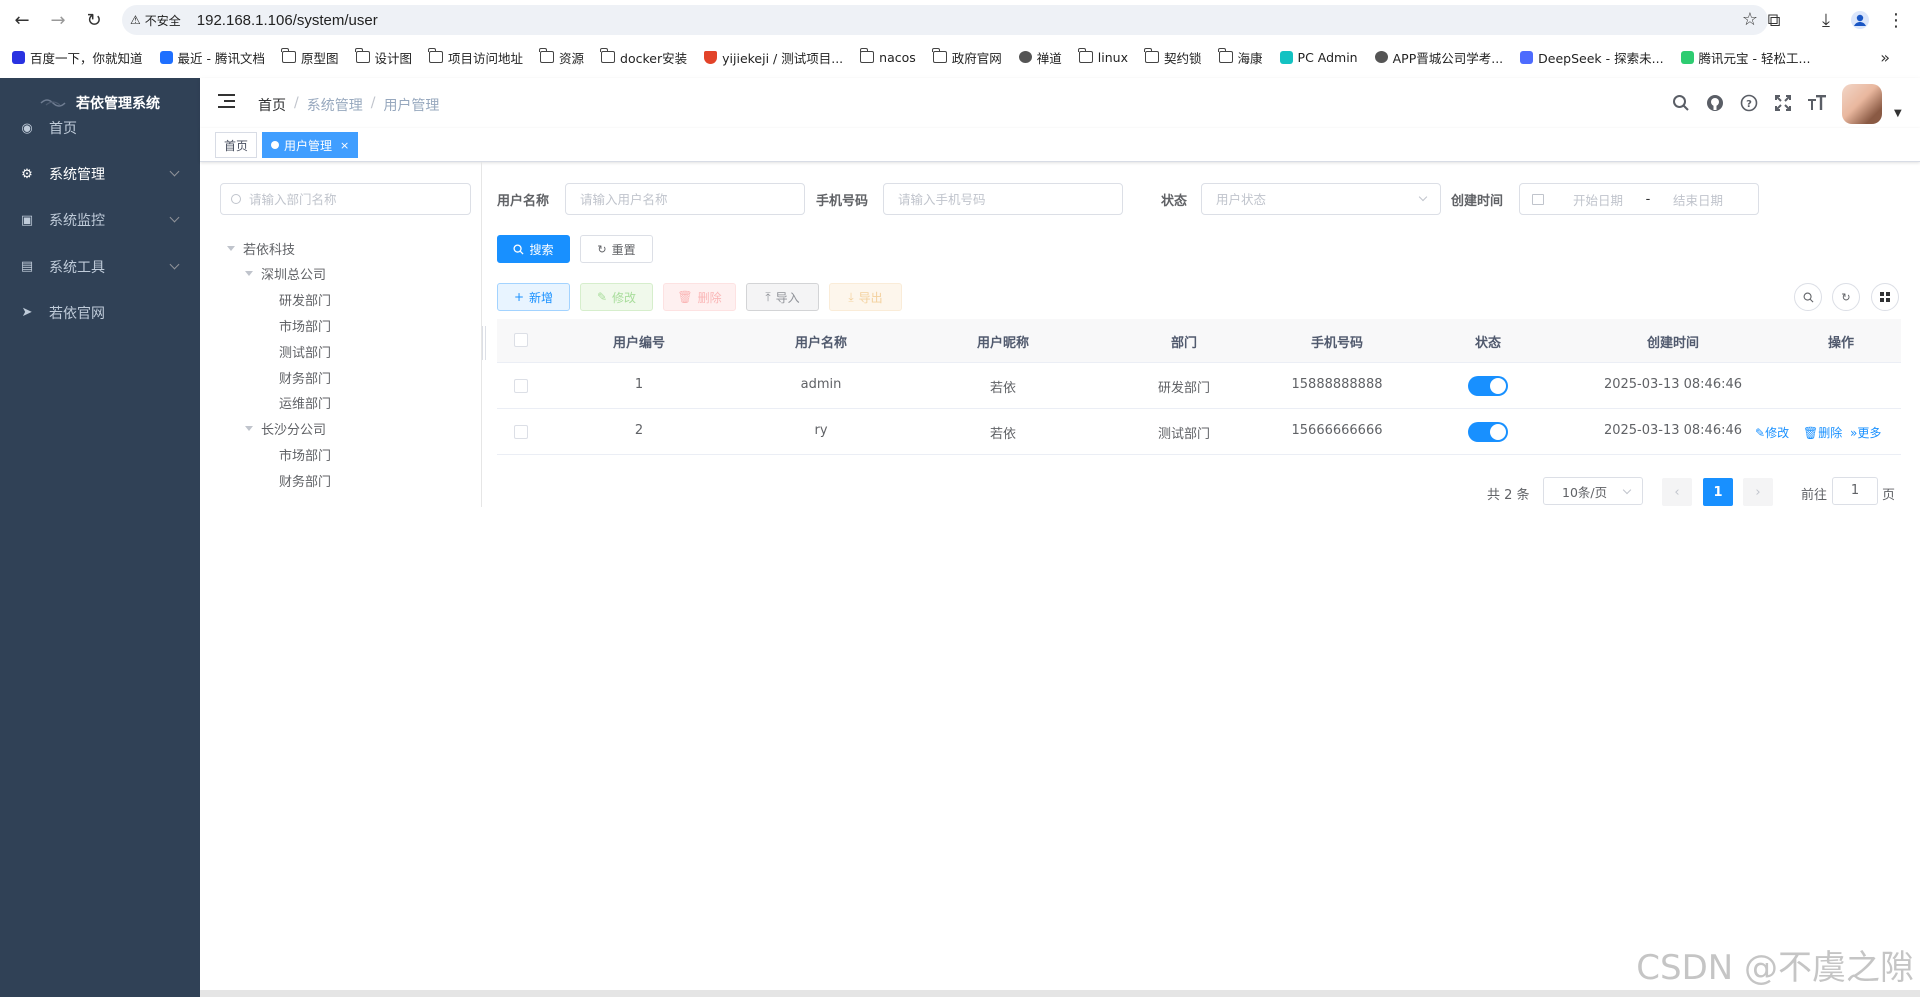  Describe the element at coordinates (1855, 491) in the screenshot. I see `goto-page-input: 1` at that location.